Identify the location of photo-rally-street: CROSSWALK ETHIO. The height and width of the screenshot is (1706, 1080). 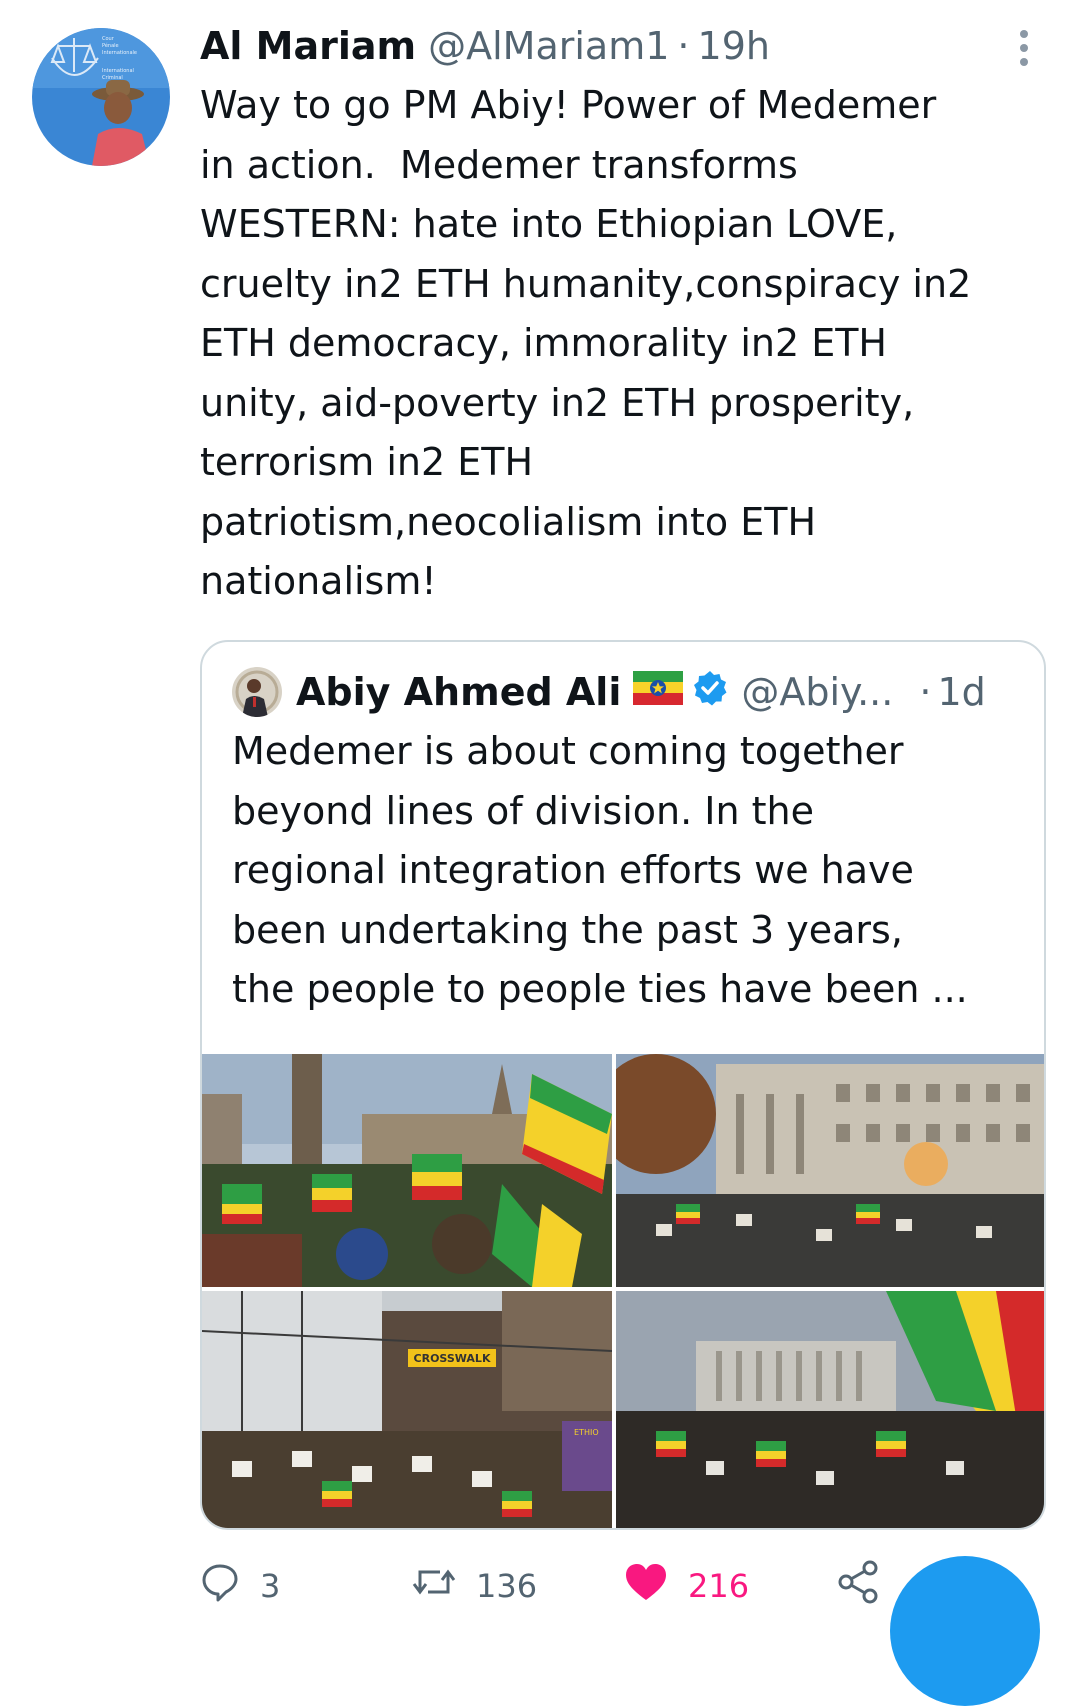
(407, 1409).